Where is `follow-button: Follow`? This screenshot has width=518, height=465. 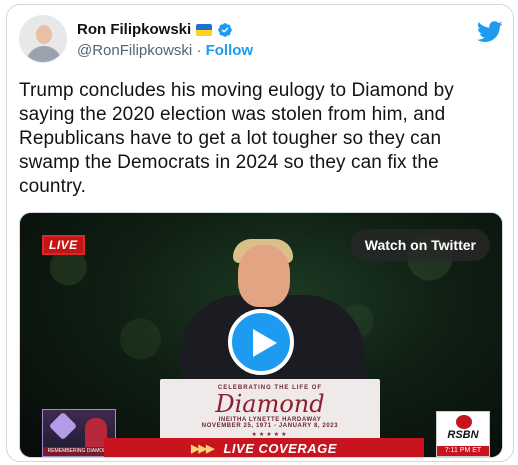
follow-button: Follow is located at coordinates (230, 50).